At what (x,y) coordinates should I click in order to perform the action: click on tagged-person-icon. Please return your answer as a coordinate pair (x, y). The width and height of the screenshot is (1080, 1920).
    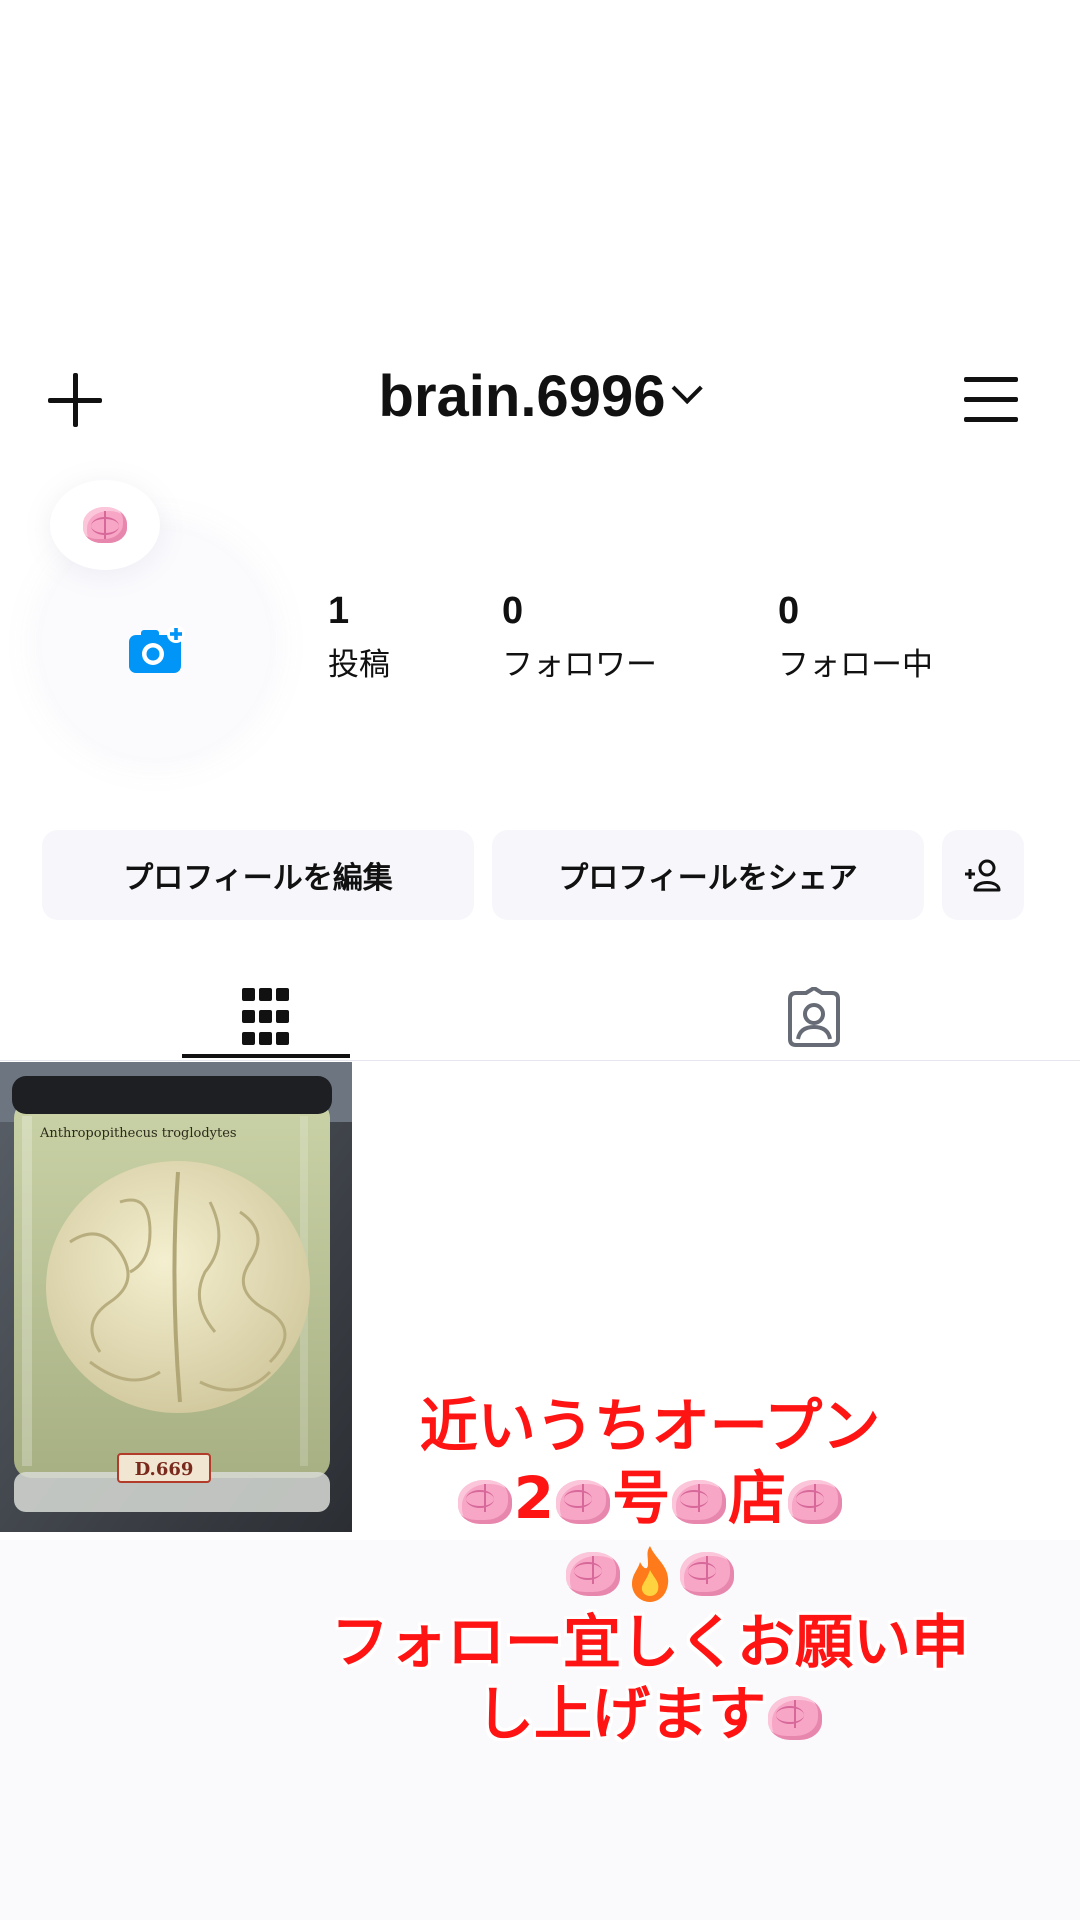
    Looking at the image, I should click on (814, 1017).